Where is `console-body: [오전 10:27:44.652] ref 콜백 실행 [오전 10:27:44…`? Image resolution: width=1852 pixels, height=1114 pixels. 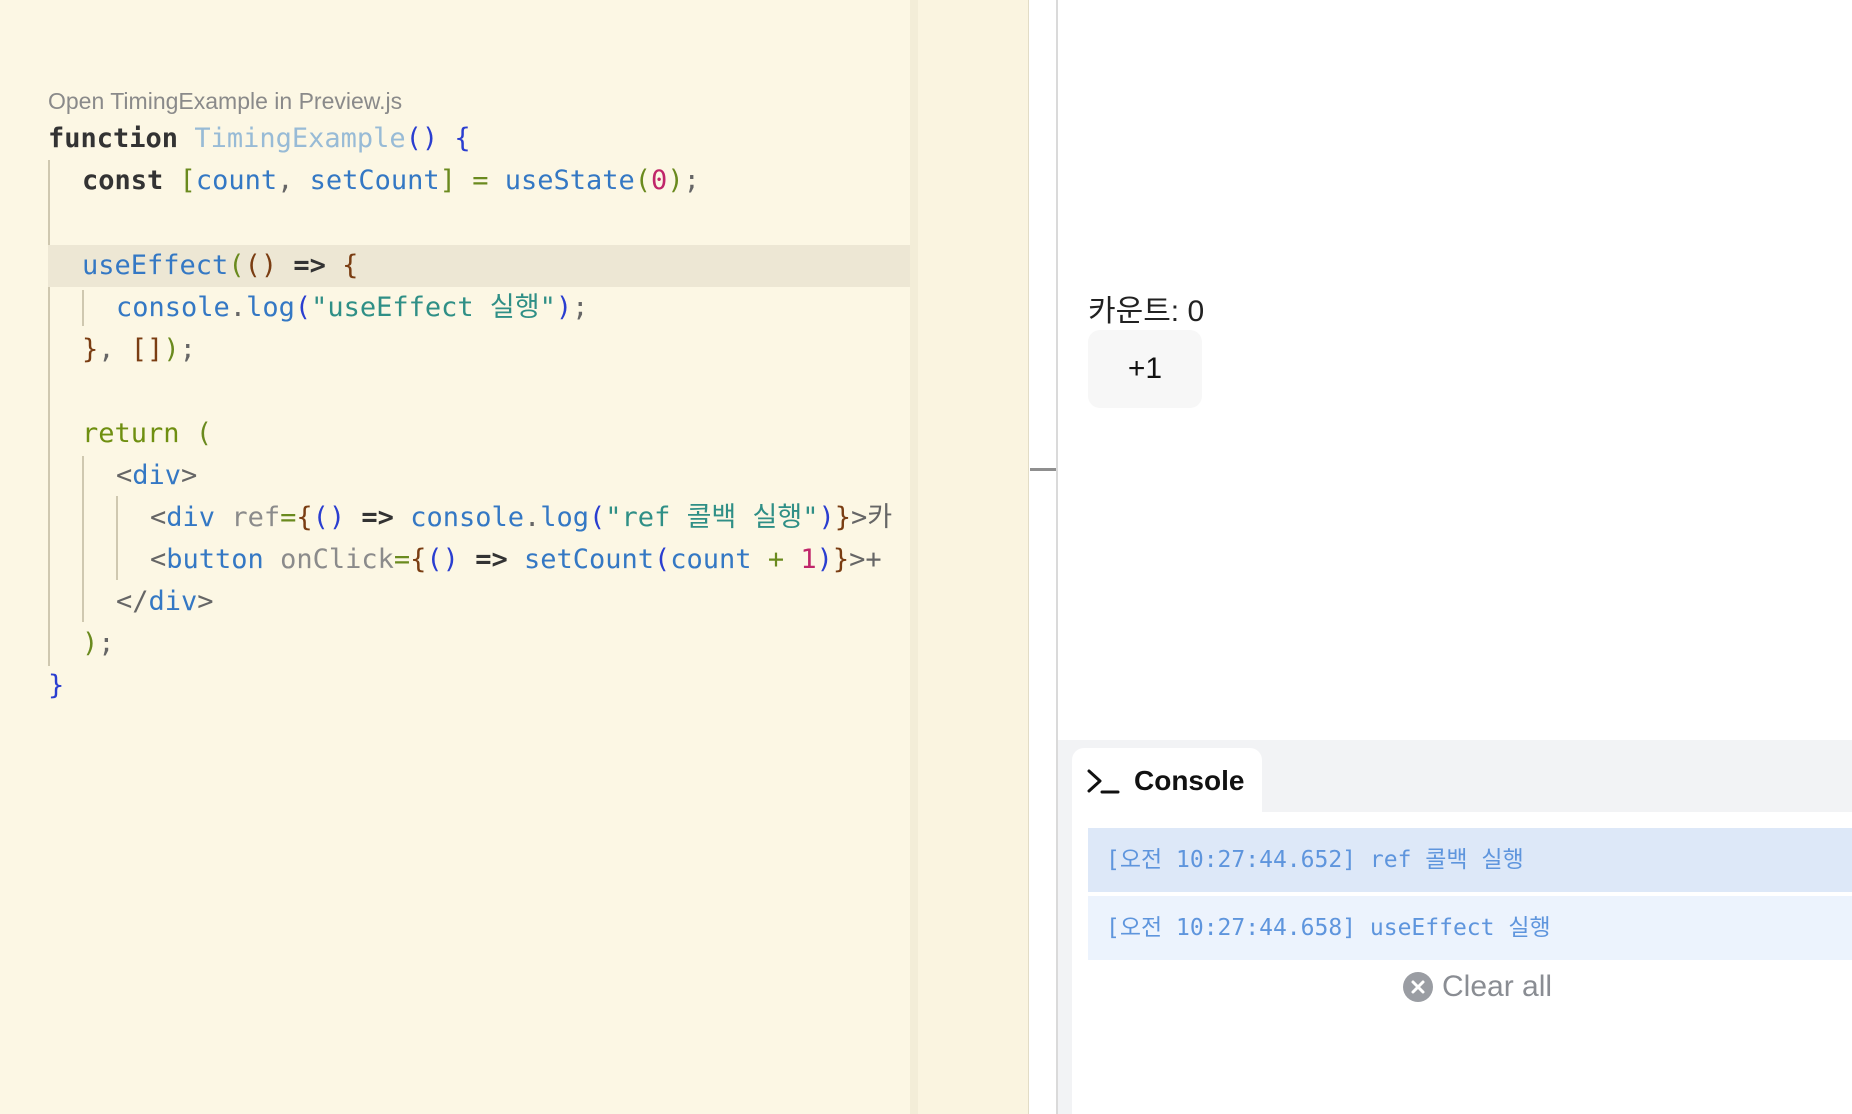
console-body: [오전 10:27:44.652] ref 콜백 실행 [오전 10:27:44… is located at coordinates (1462, 963).